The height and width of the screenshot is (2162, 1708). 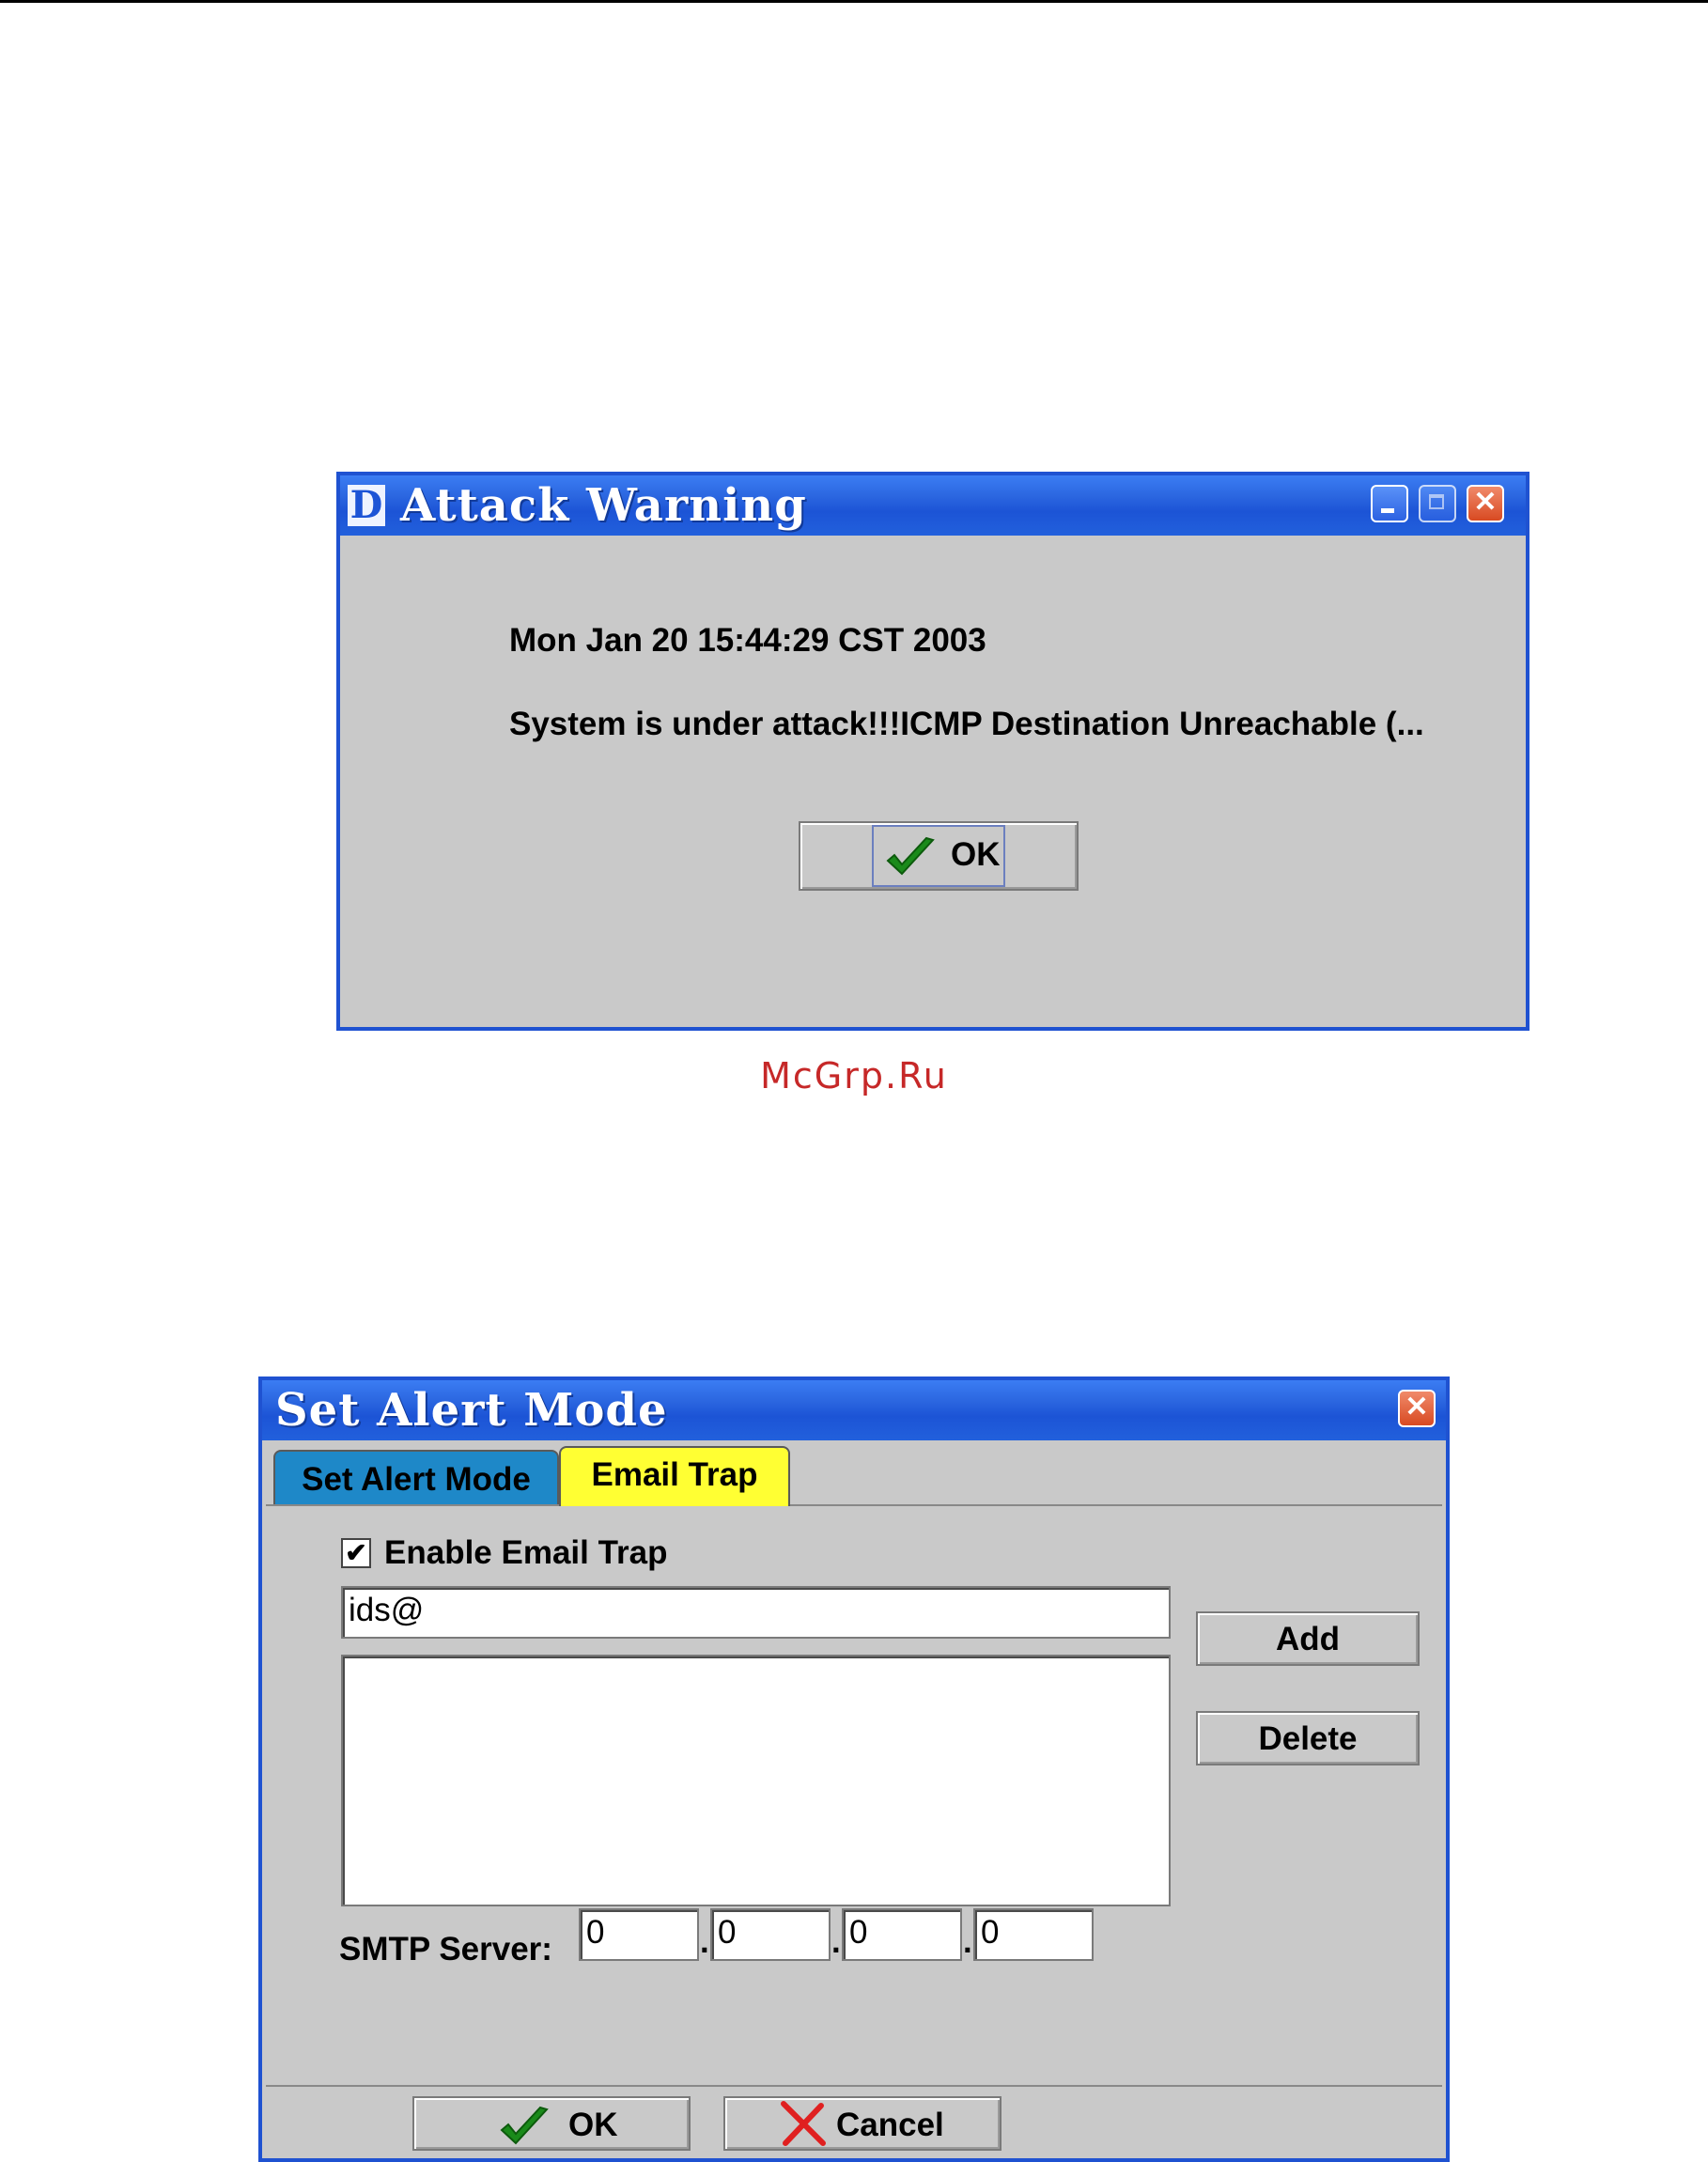 I want to click on smtp-octet-2-value: 0, so click(x=727, y=1932).